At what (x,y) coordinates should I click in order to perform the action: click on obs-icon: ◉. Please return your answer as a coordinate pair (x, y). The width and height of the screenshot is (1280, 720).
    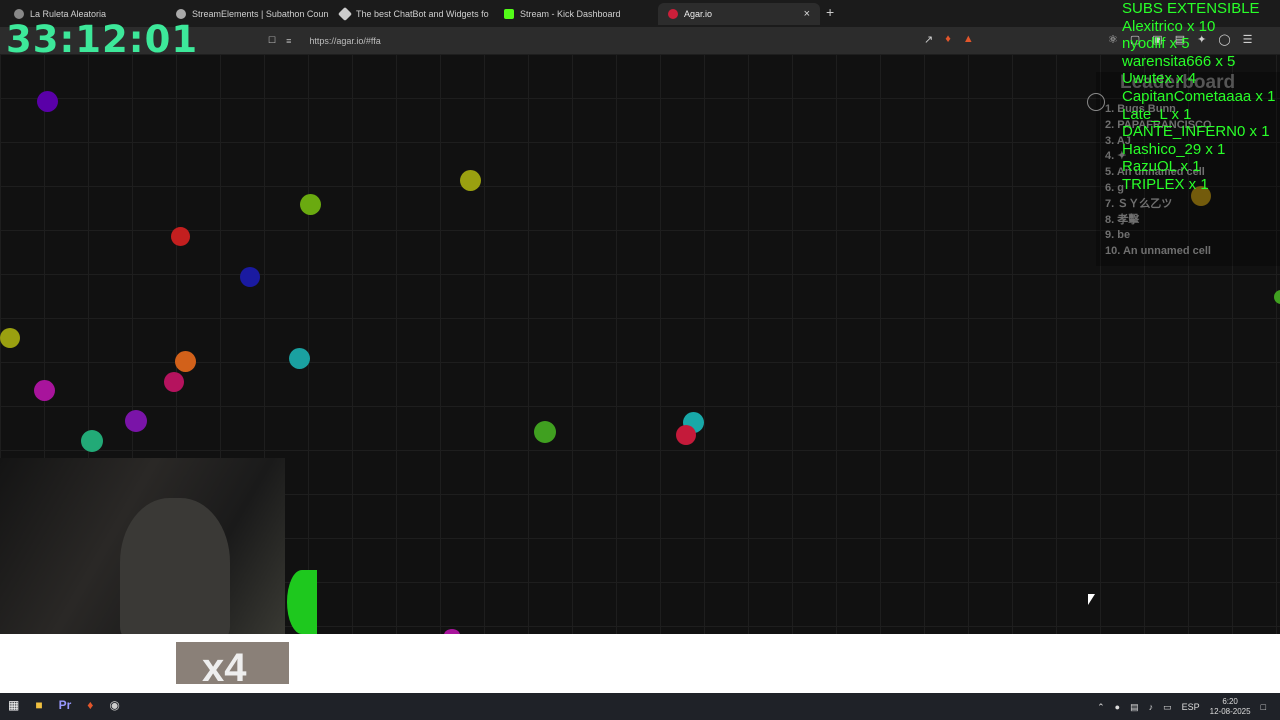
    Looking at the image, I should click on (114, 705).